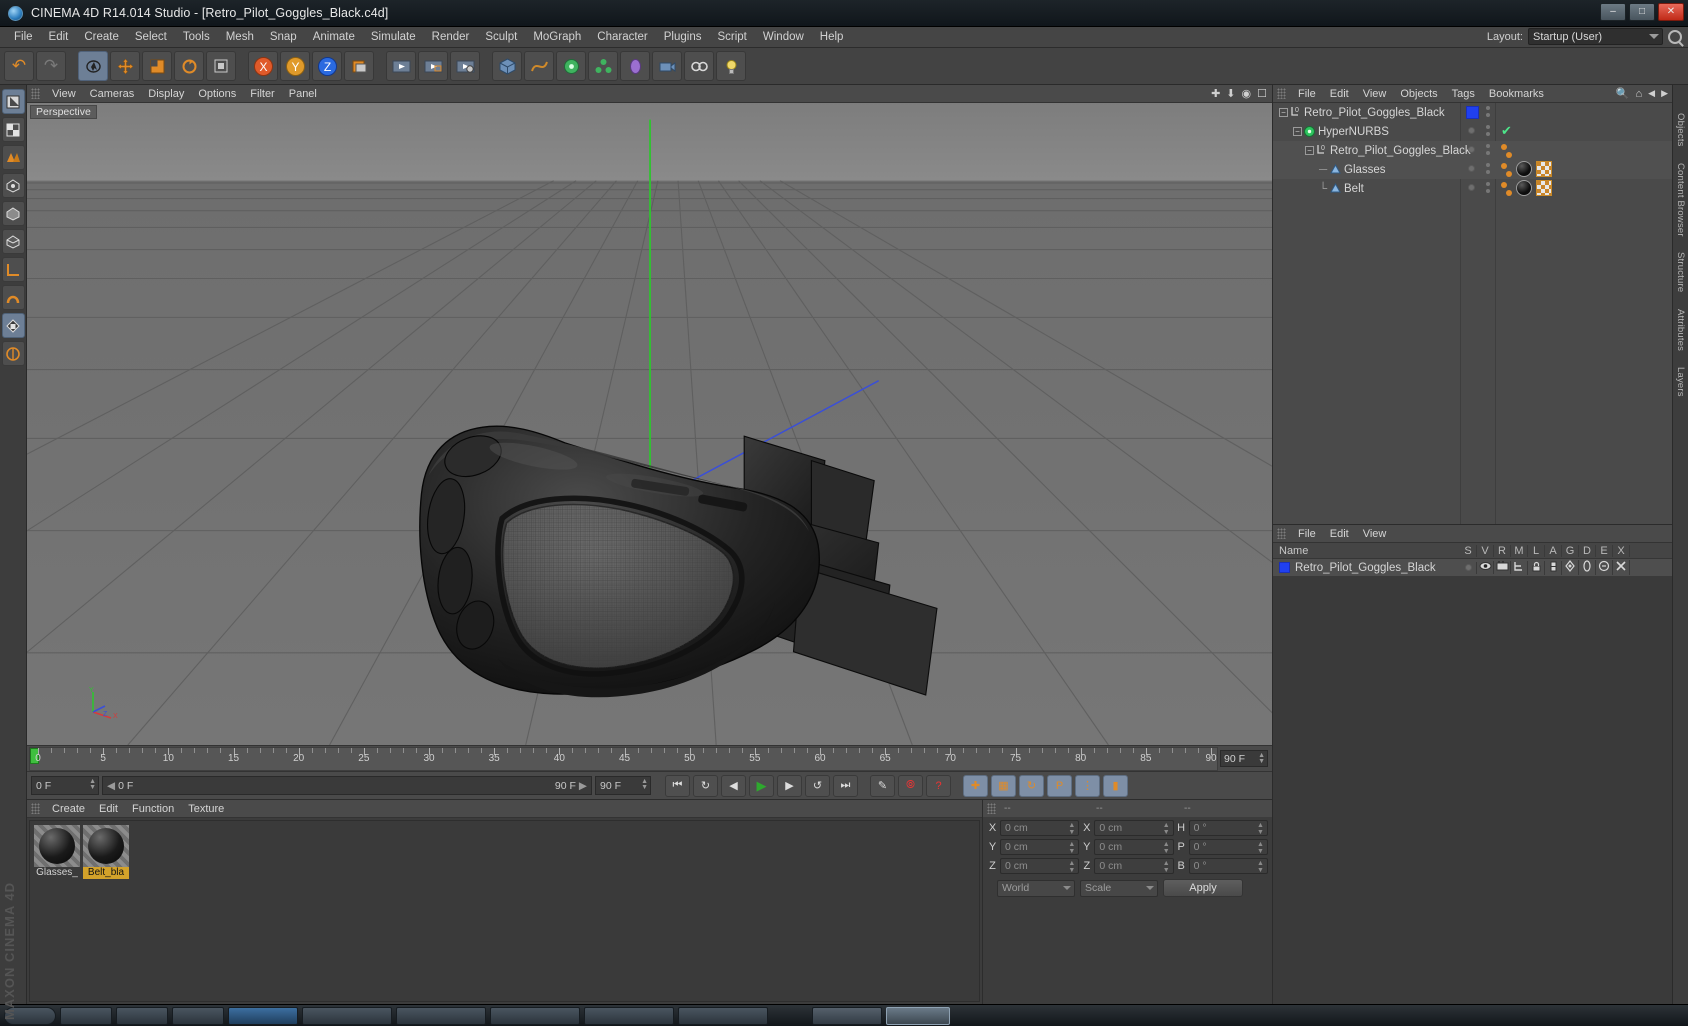 This screenshot has width=1688, height=1026. Describe the element at coordinates (1536, 550) in the screenshot. I see `layer-col-l: L` at that location.